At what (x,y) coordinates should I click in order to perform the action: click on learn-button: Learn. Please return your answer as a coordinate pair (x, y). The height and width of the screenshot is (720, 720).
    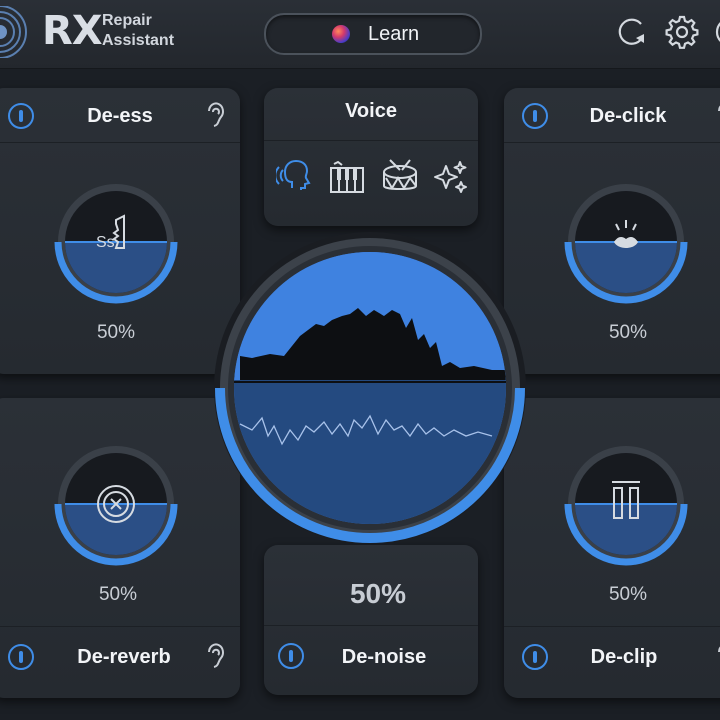
    Looking at the image, I should click on (373, 34).